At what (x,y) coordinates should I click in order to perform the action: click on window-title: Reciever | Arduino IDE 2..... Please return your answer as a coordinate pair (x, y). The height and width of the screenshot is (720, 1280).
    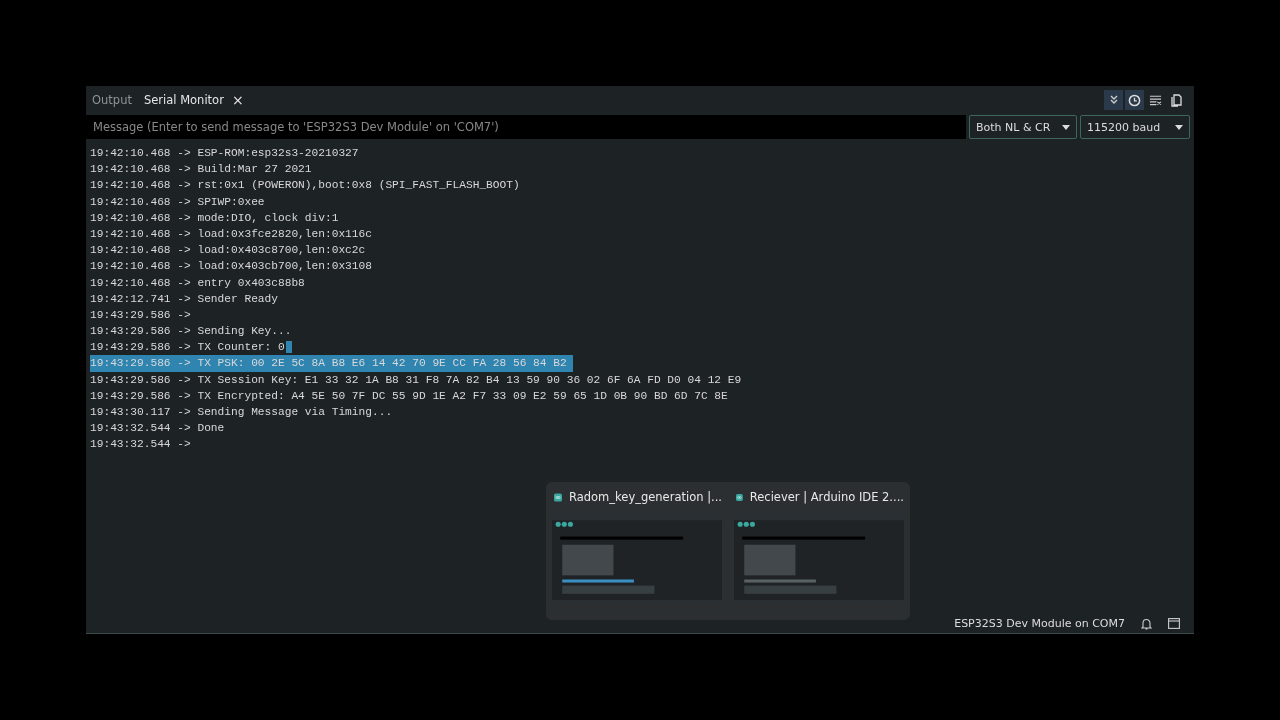
    Looking at the image, I should click on (826, 497).